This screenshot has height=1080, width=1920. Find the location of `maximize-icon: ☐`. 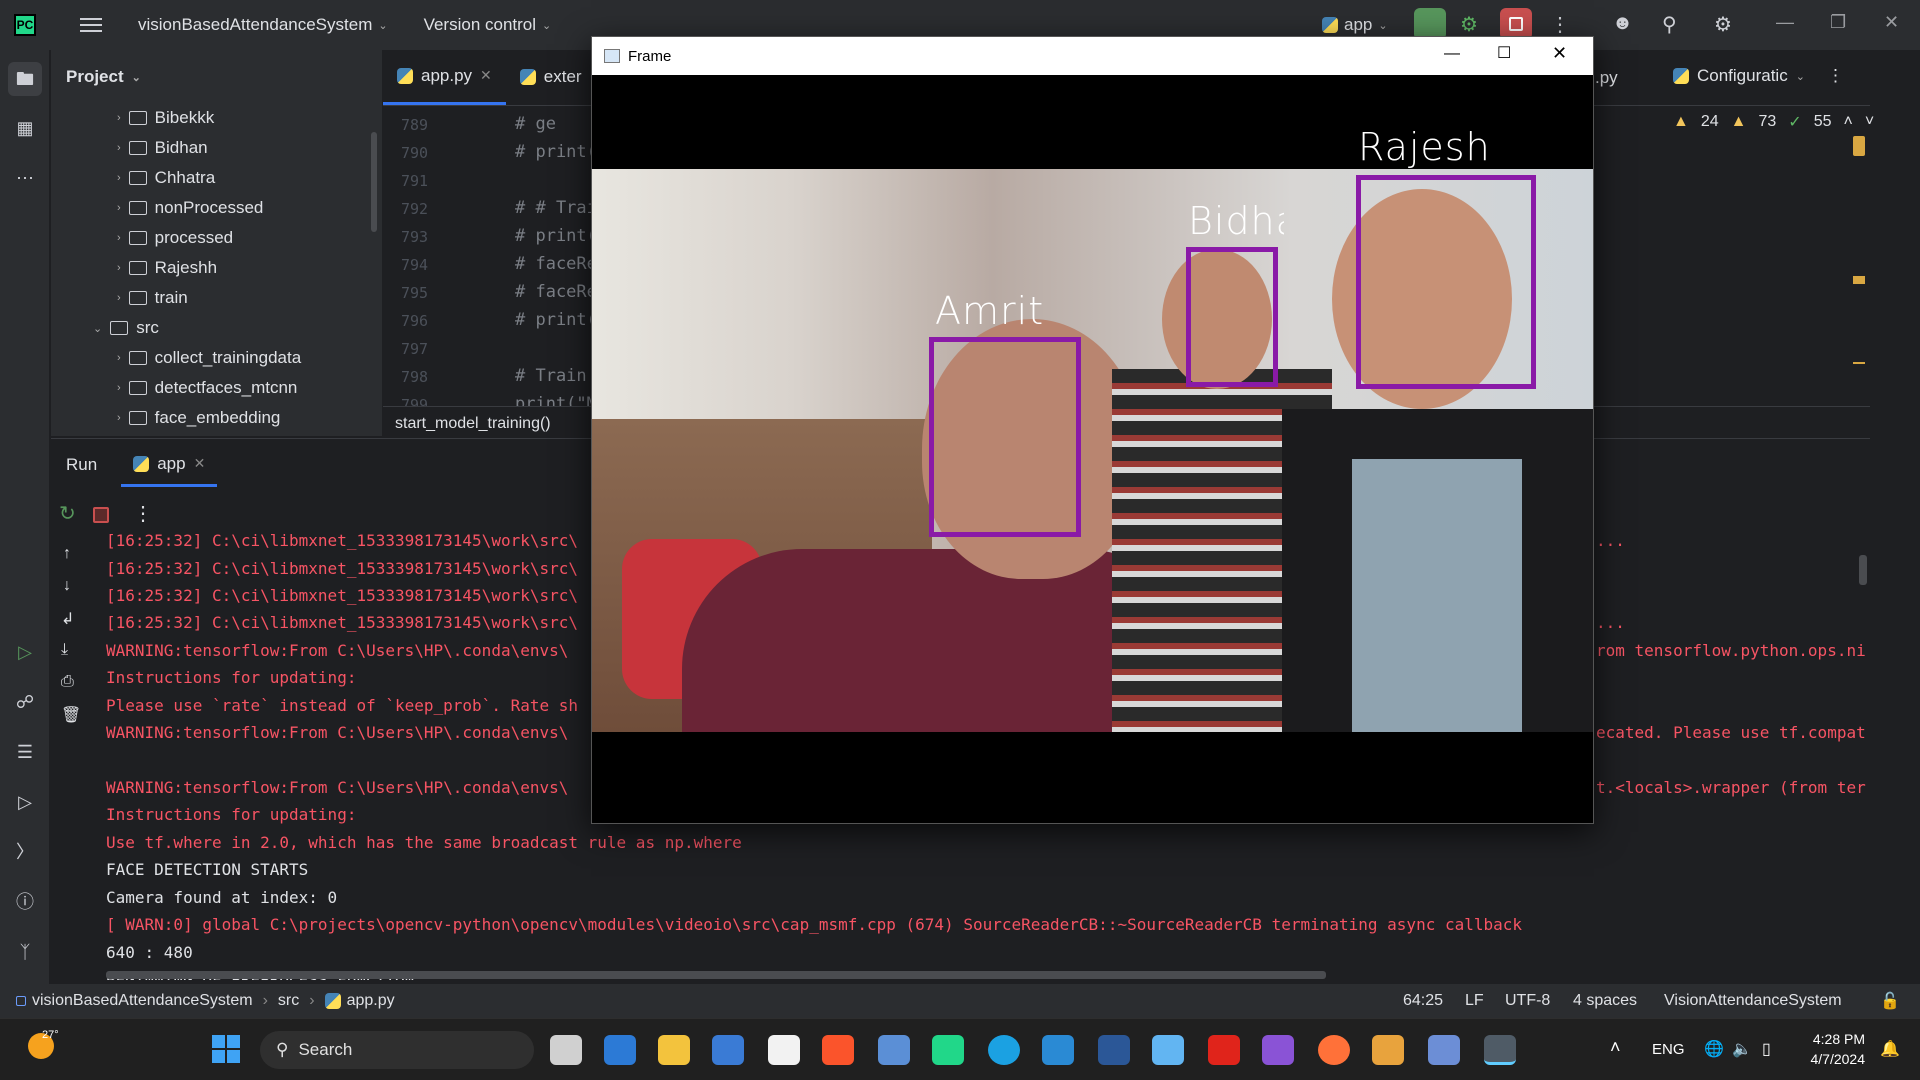

maximize-icon: ☐ is located at coordinates (1504, 53).